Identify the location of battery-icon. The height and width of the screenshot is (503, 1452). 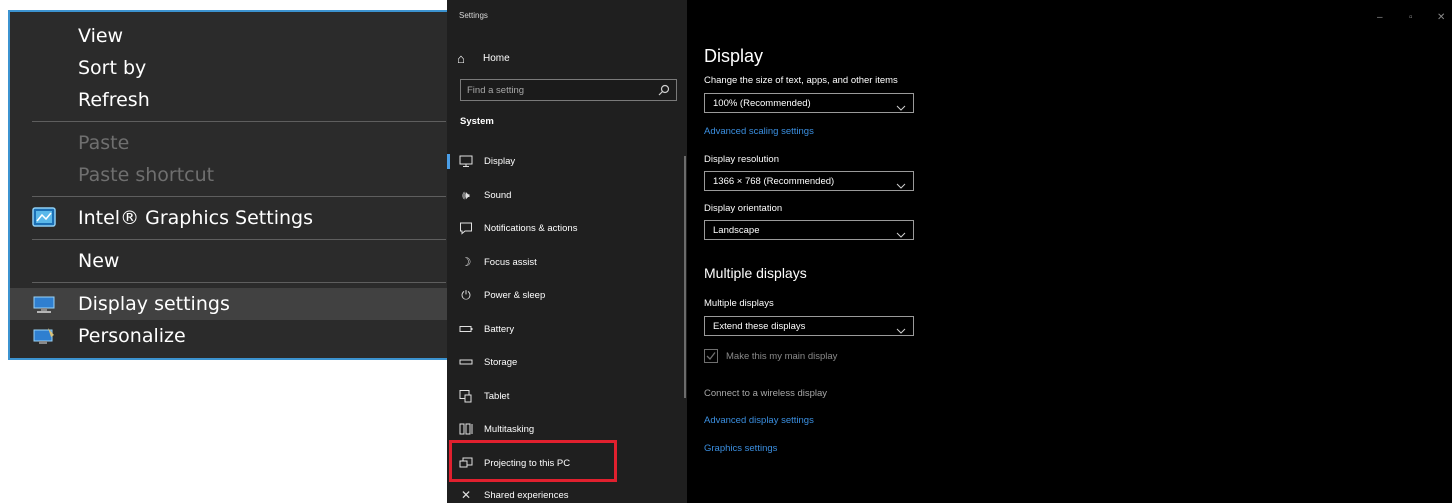
(466, 329).